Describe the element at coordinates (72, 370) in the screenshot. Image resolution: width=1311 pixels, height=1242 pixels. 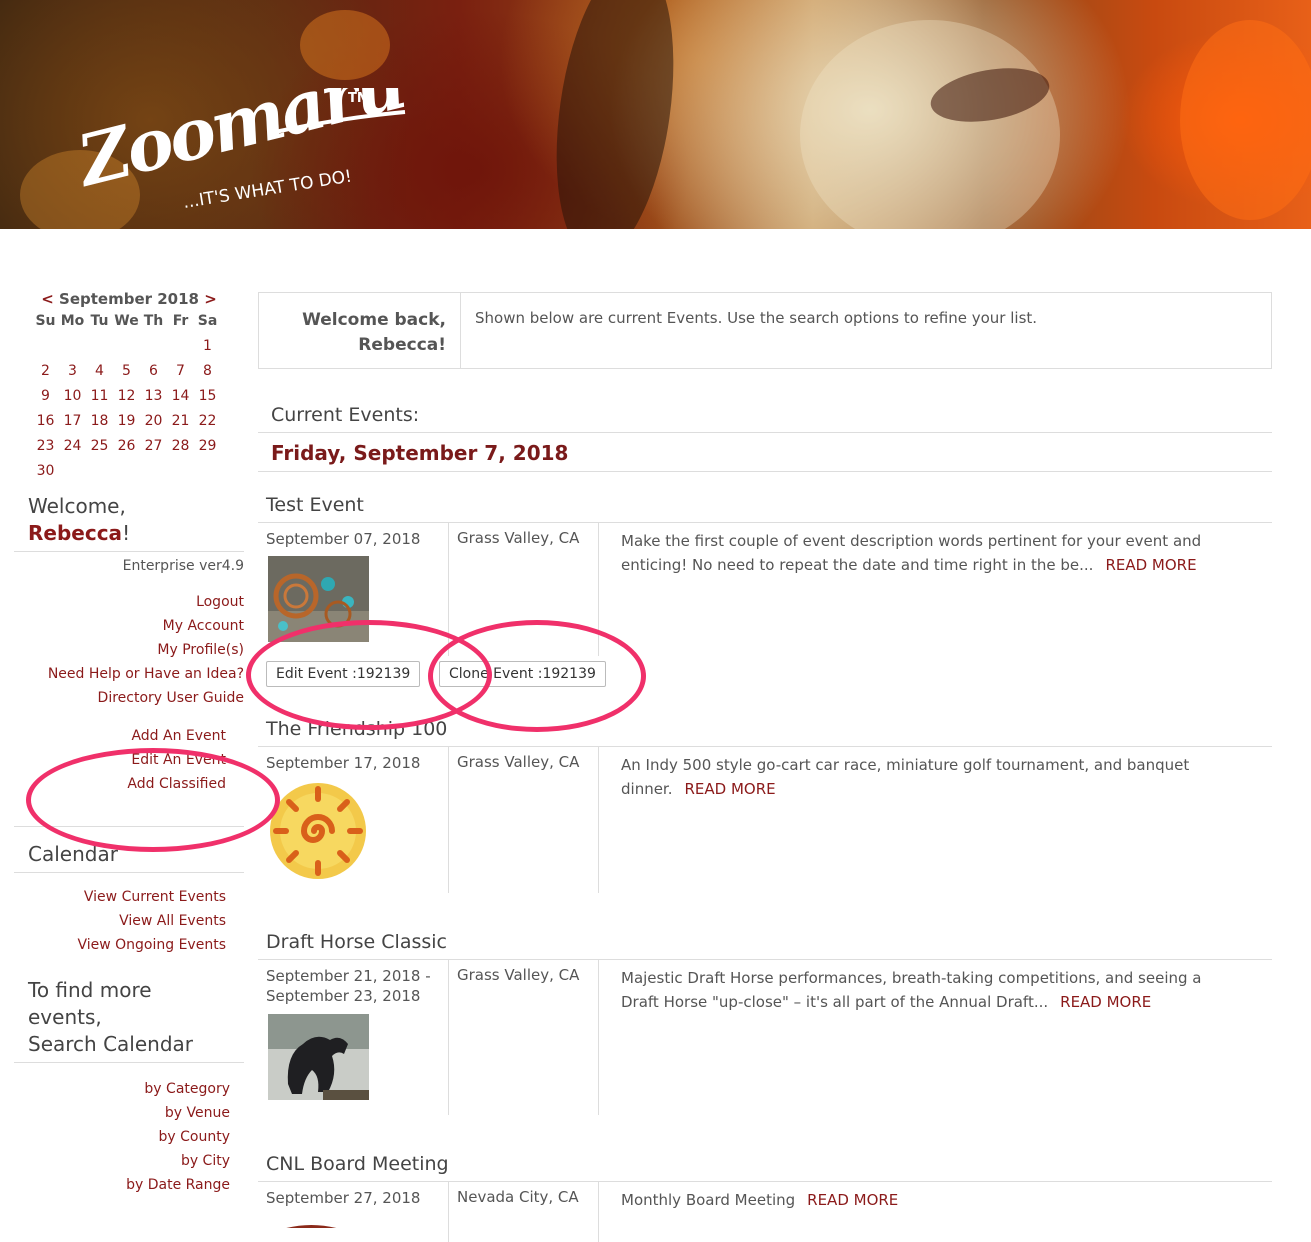
I see `calendar-day: 3` at that location.